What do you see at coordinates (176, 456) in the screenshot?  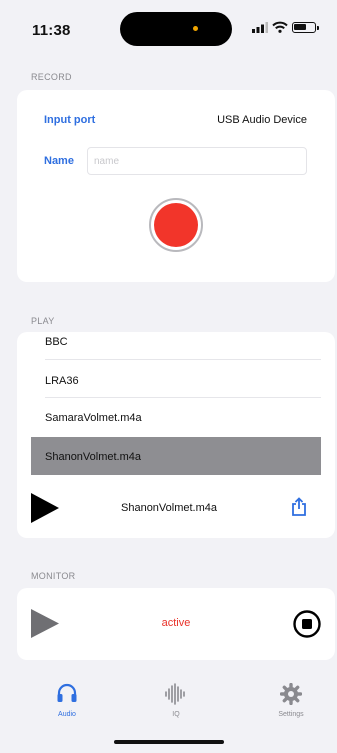 I see `list-item-selected: ShanonVolmet.m4a` at bounding box center [176, 456].